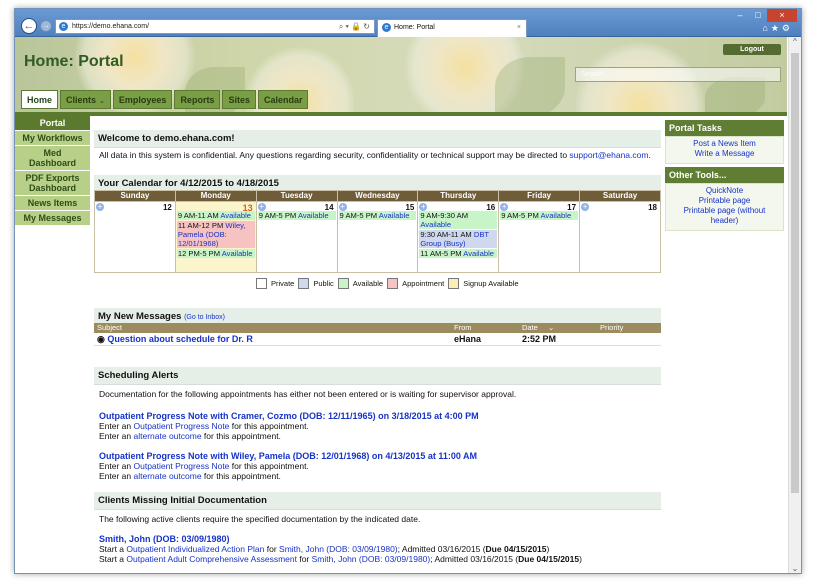 The image size is (824, 586). I want to click on minimize-icon: –, so click(740, 15).